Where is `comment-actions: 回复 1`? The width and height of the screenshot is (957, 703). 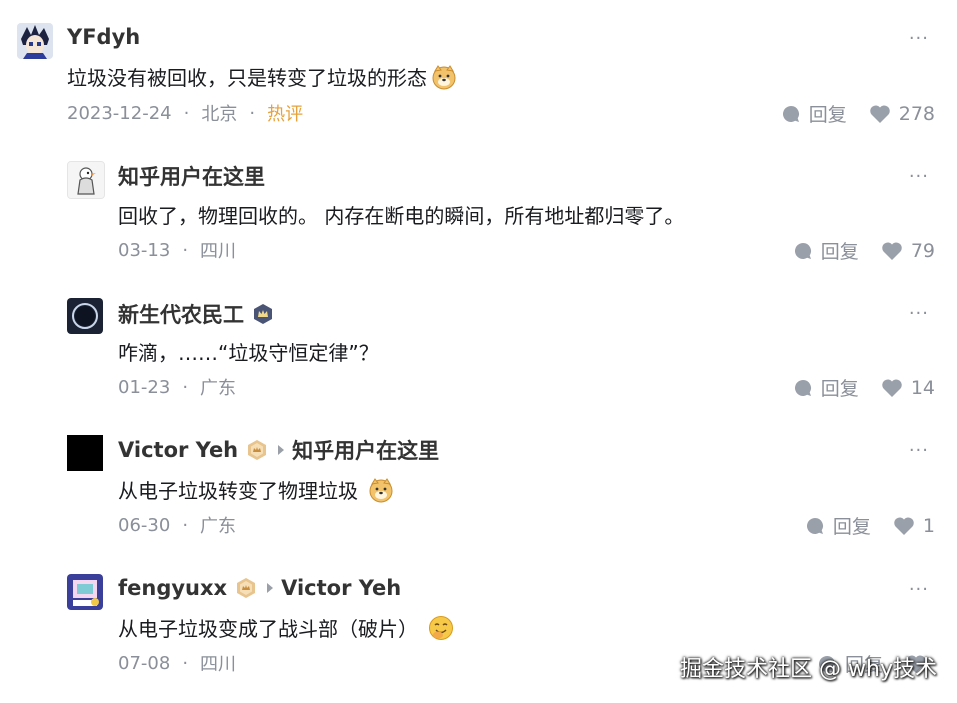 comment-actions: 回复 1 is located at coordinates (870, 525).